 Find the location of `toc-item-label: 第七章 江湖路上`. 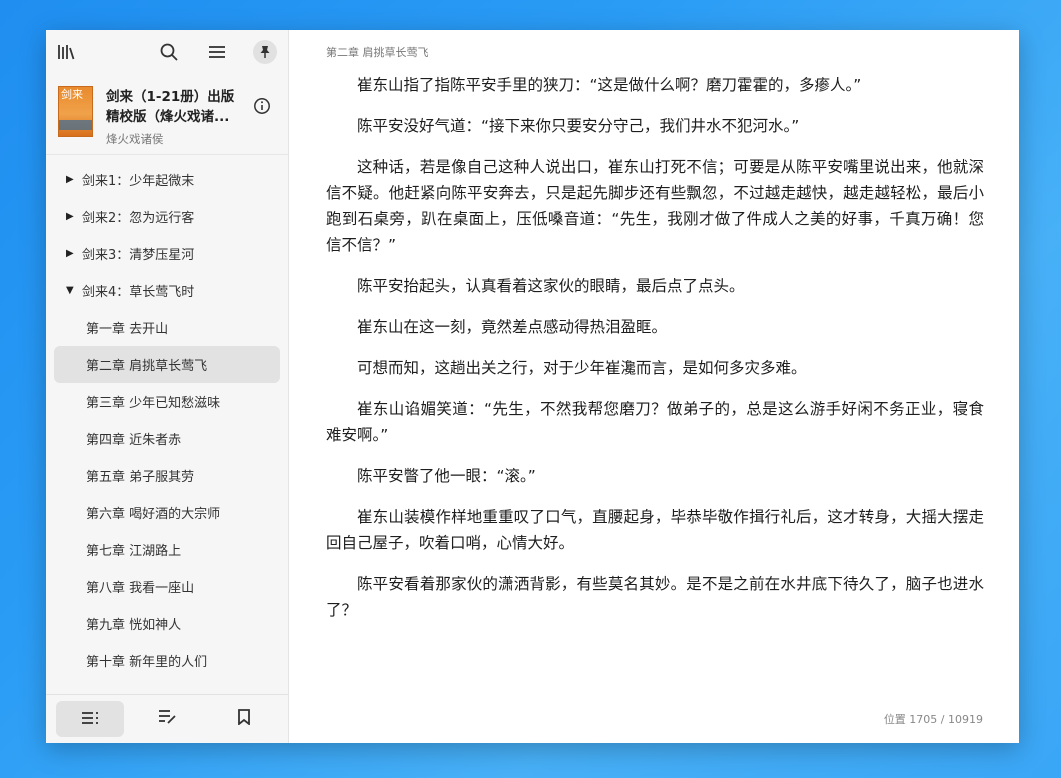

toc-item-label: 第七章 江湖路上 is located at coordinates (134, 551).